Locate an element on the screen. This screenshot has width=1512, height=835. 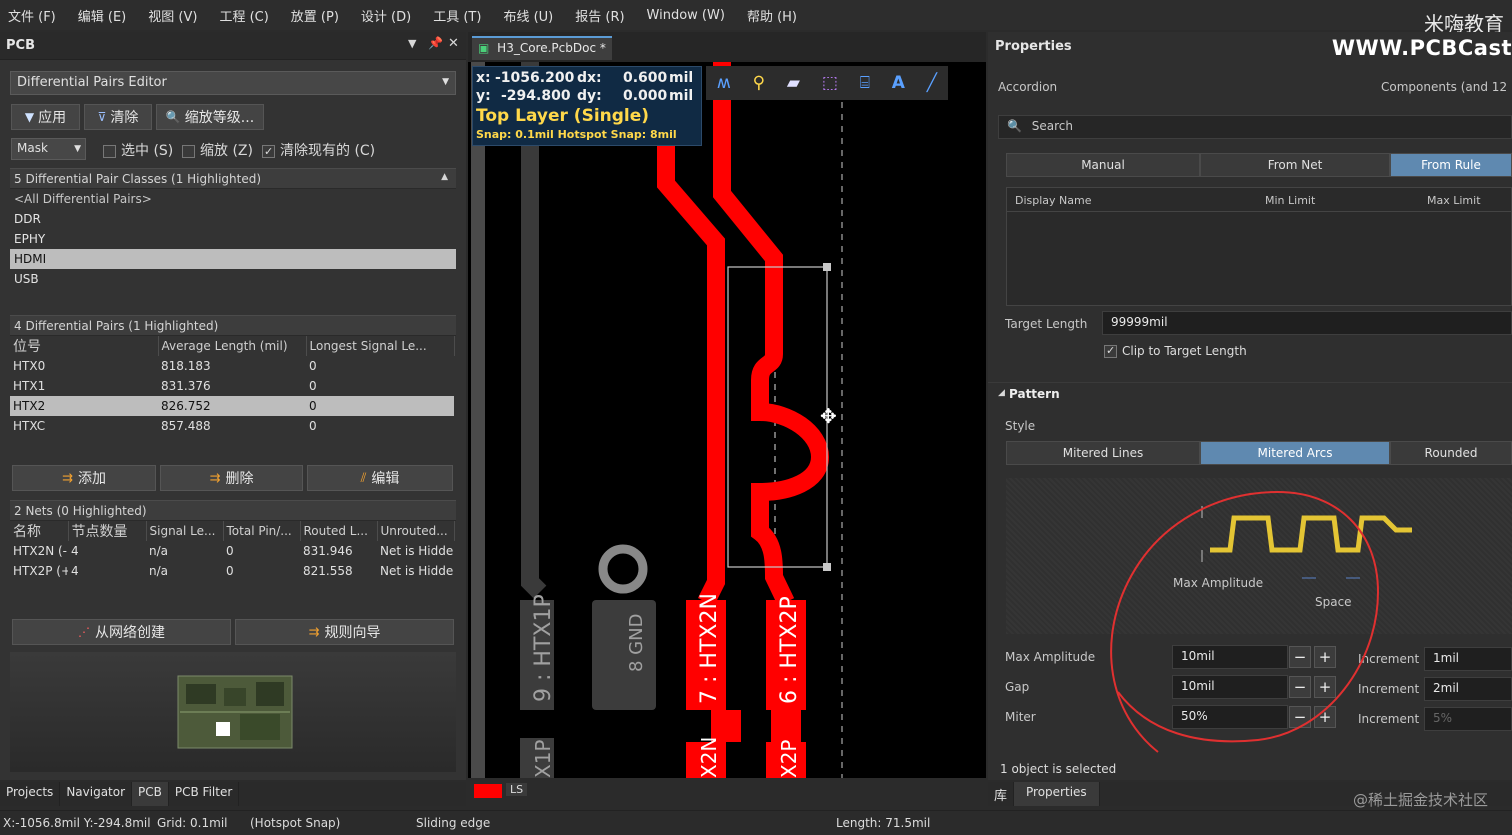
active-bar: ʍ ⚲ ▰ ⬚ ⌸ A ╱ is located at coordinates (827, 83).